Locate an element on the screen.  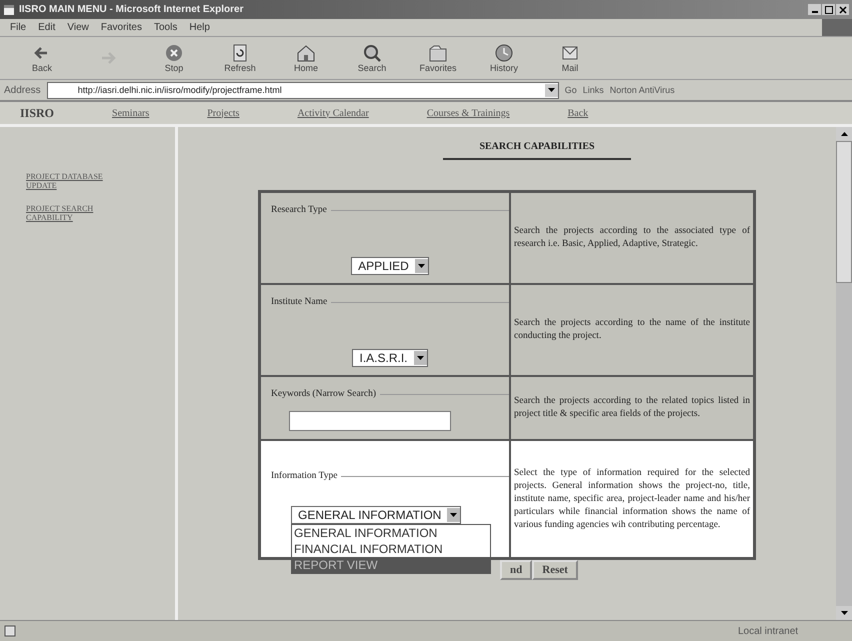
menu-item: Favorites is located at coordinates (121, 27).